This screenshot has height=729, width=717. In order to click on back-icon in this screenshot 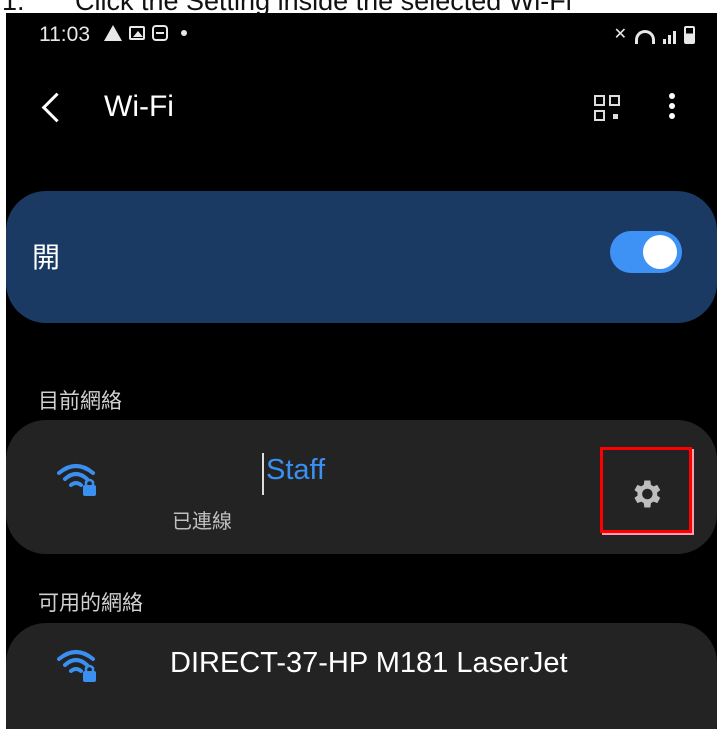, I will do `click(56, 107)`.